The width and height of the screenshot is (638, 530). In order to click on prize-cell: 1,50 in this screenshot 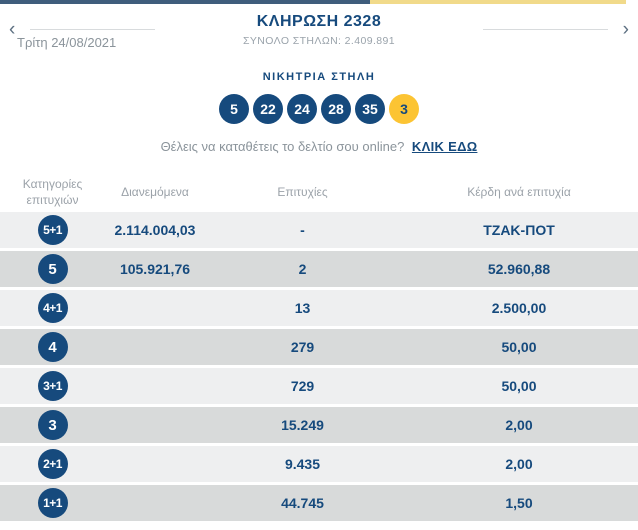, I will do `click(519, 503)`.